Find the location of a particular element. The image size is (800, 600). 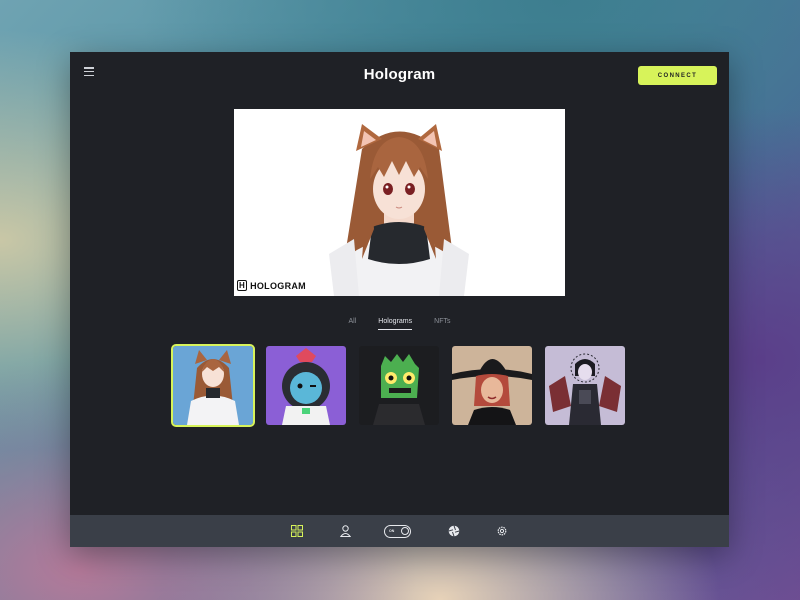

filter-tabs: All Holograms NFTs is located at coordinates (399, 324).